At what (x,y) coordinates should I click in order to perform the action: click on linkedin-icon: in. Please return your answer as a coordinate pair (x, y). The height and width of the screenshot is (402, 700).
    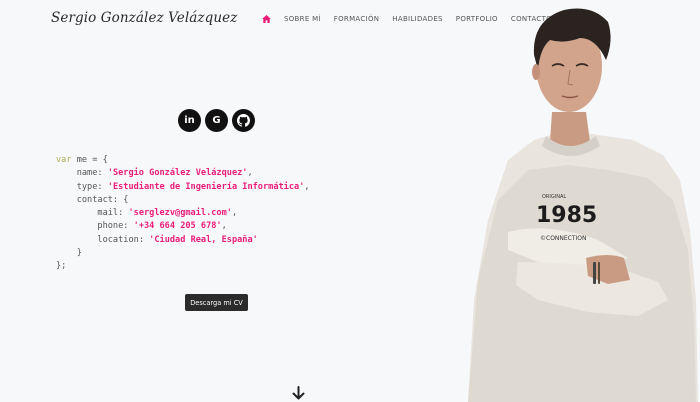
    Looking at the image, I should click on (189, 120).